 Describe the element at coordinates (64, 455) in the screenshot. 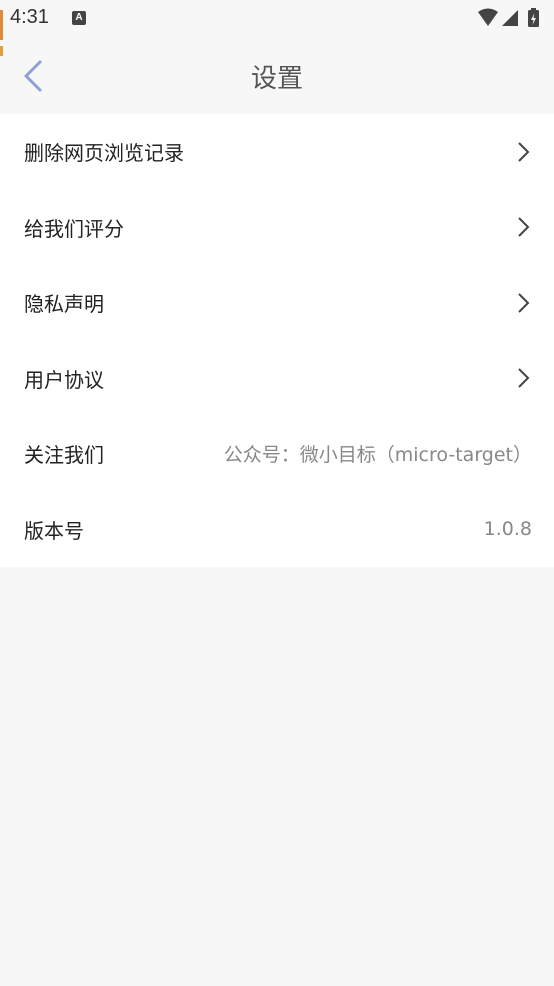

I see `settings-item-label: 关注我们` at that location.